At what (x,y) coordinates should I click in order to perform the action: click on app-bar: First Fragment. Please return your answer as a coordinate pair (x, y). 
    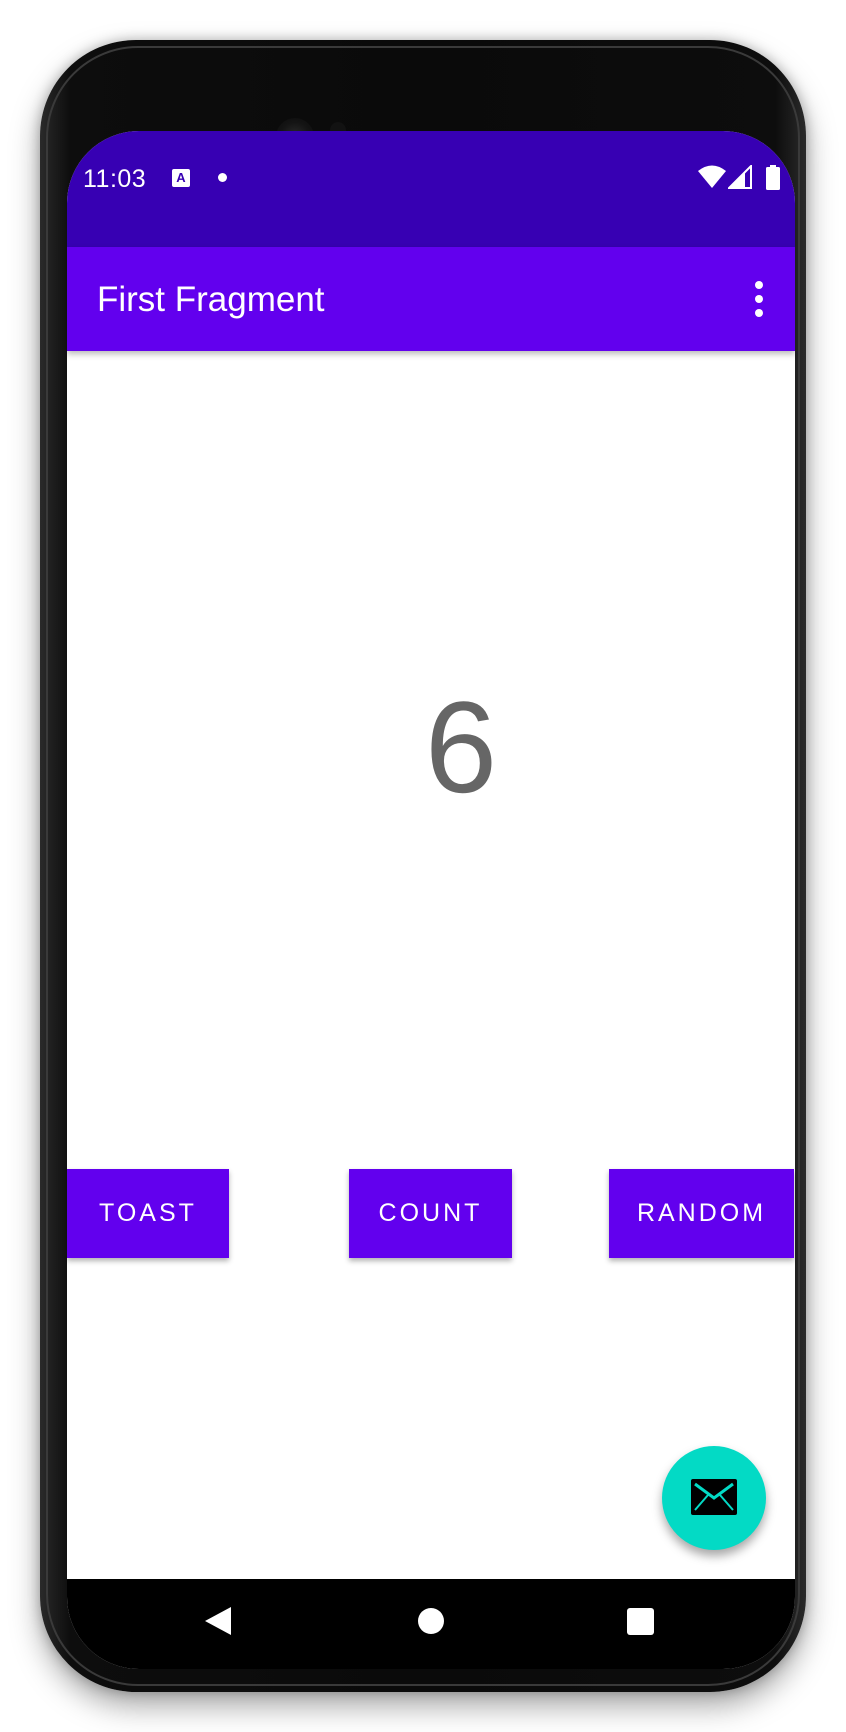
    Looking at the image, I should click on (431, 299).